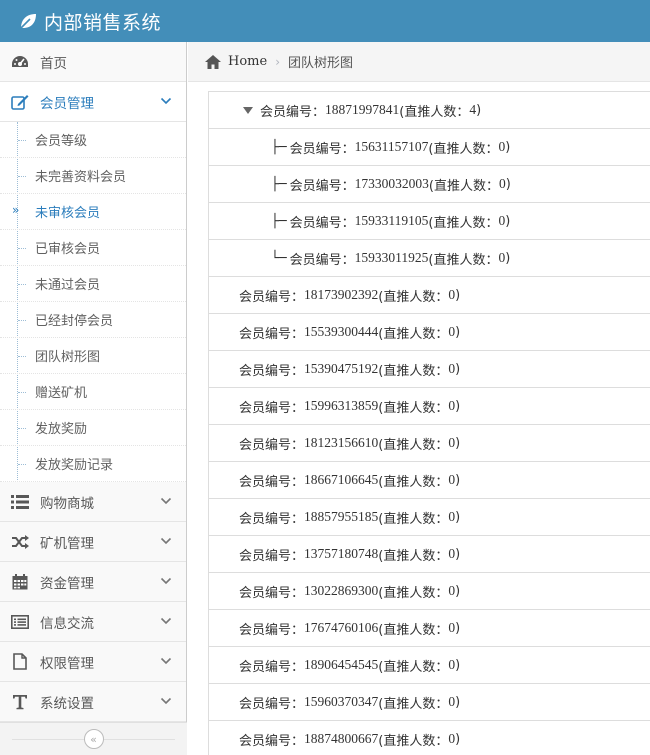 The image size is (650, 755). What do you see at coordinates (429, 443) in the screenshot?
I see `tree-row: 会员编号： 18123156610 (直推人数： 0)` at bounding box center [429, 443].